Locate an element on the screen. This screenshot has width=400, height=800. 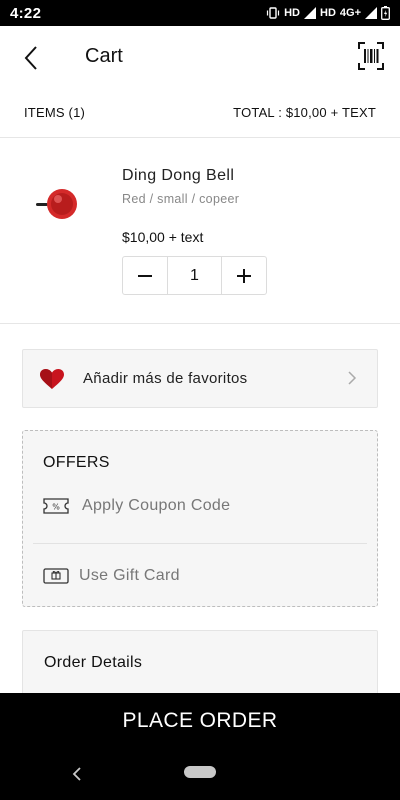
cart-summary: ITEMS (1) TOTAL : $10,00 + TEXT is located at coordinates (200, 113).